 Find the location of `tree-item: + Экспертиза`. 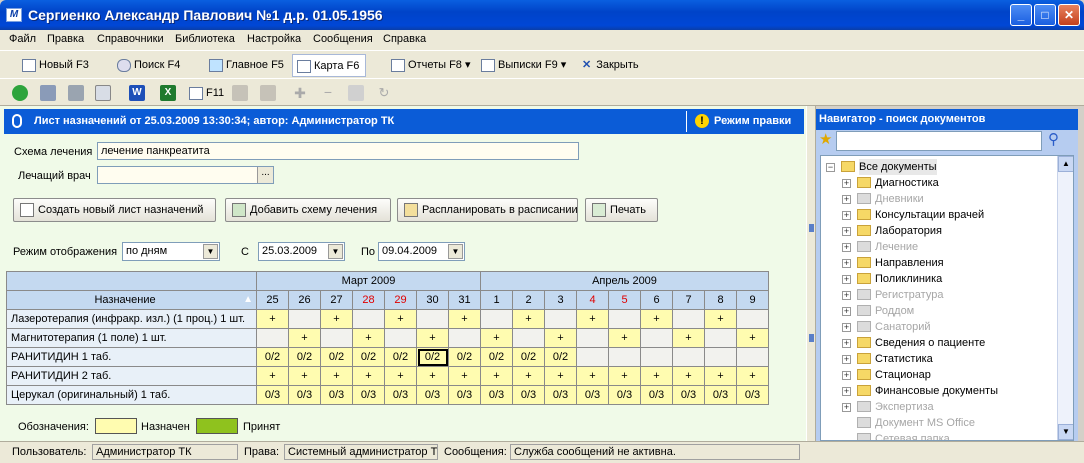

tree-item: + Экспертиза is located at coordinates (938, 407).